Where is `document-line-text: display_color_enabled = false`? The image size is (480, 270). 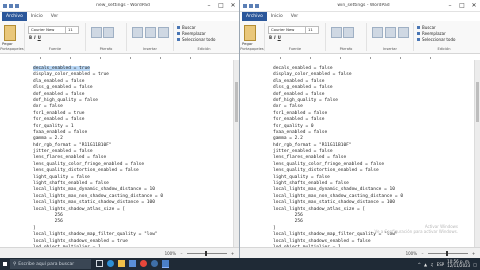
document-line-text: display_color_enabled = false is located at coordinates (312, 75).